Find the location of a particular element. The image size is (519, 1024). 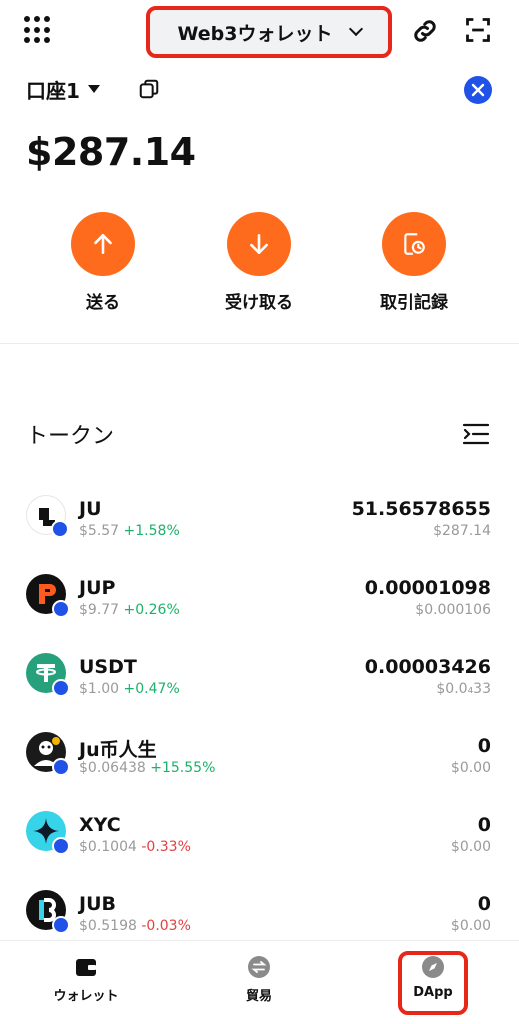

wallet-type-selector: Web3ウォレット is located at coordinates (269, 32).